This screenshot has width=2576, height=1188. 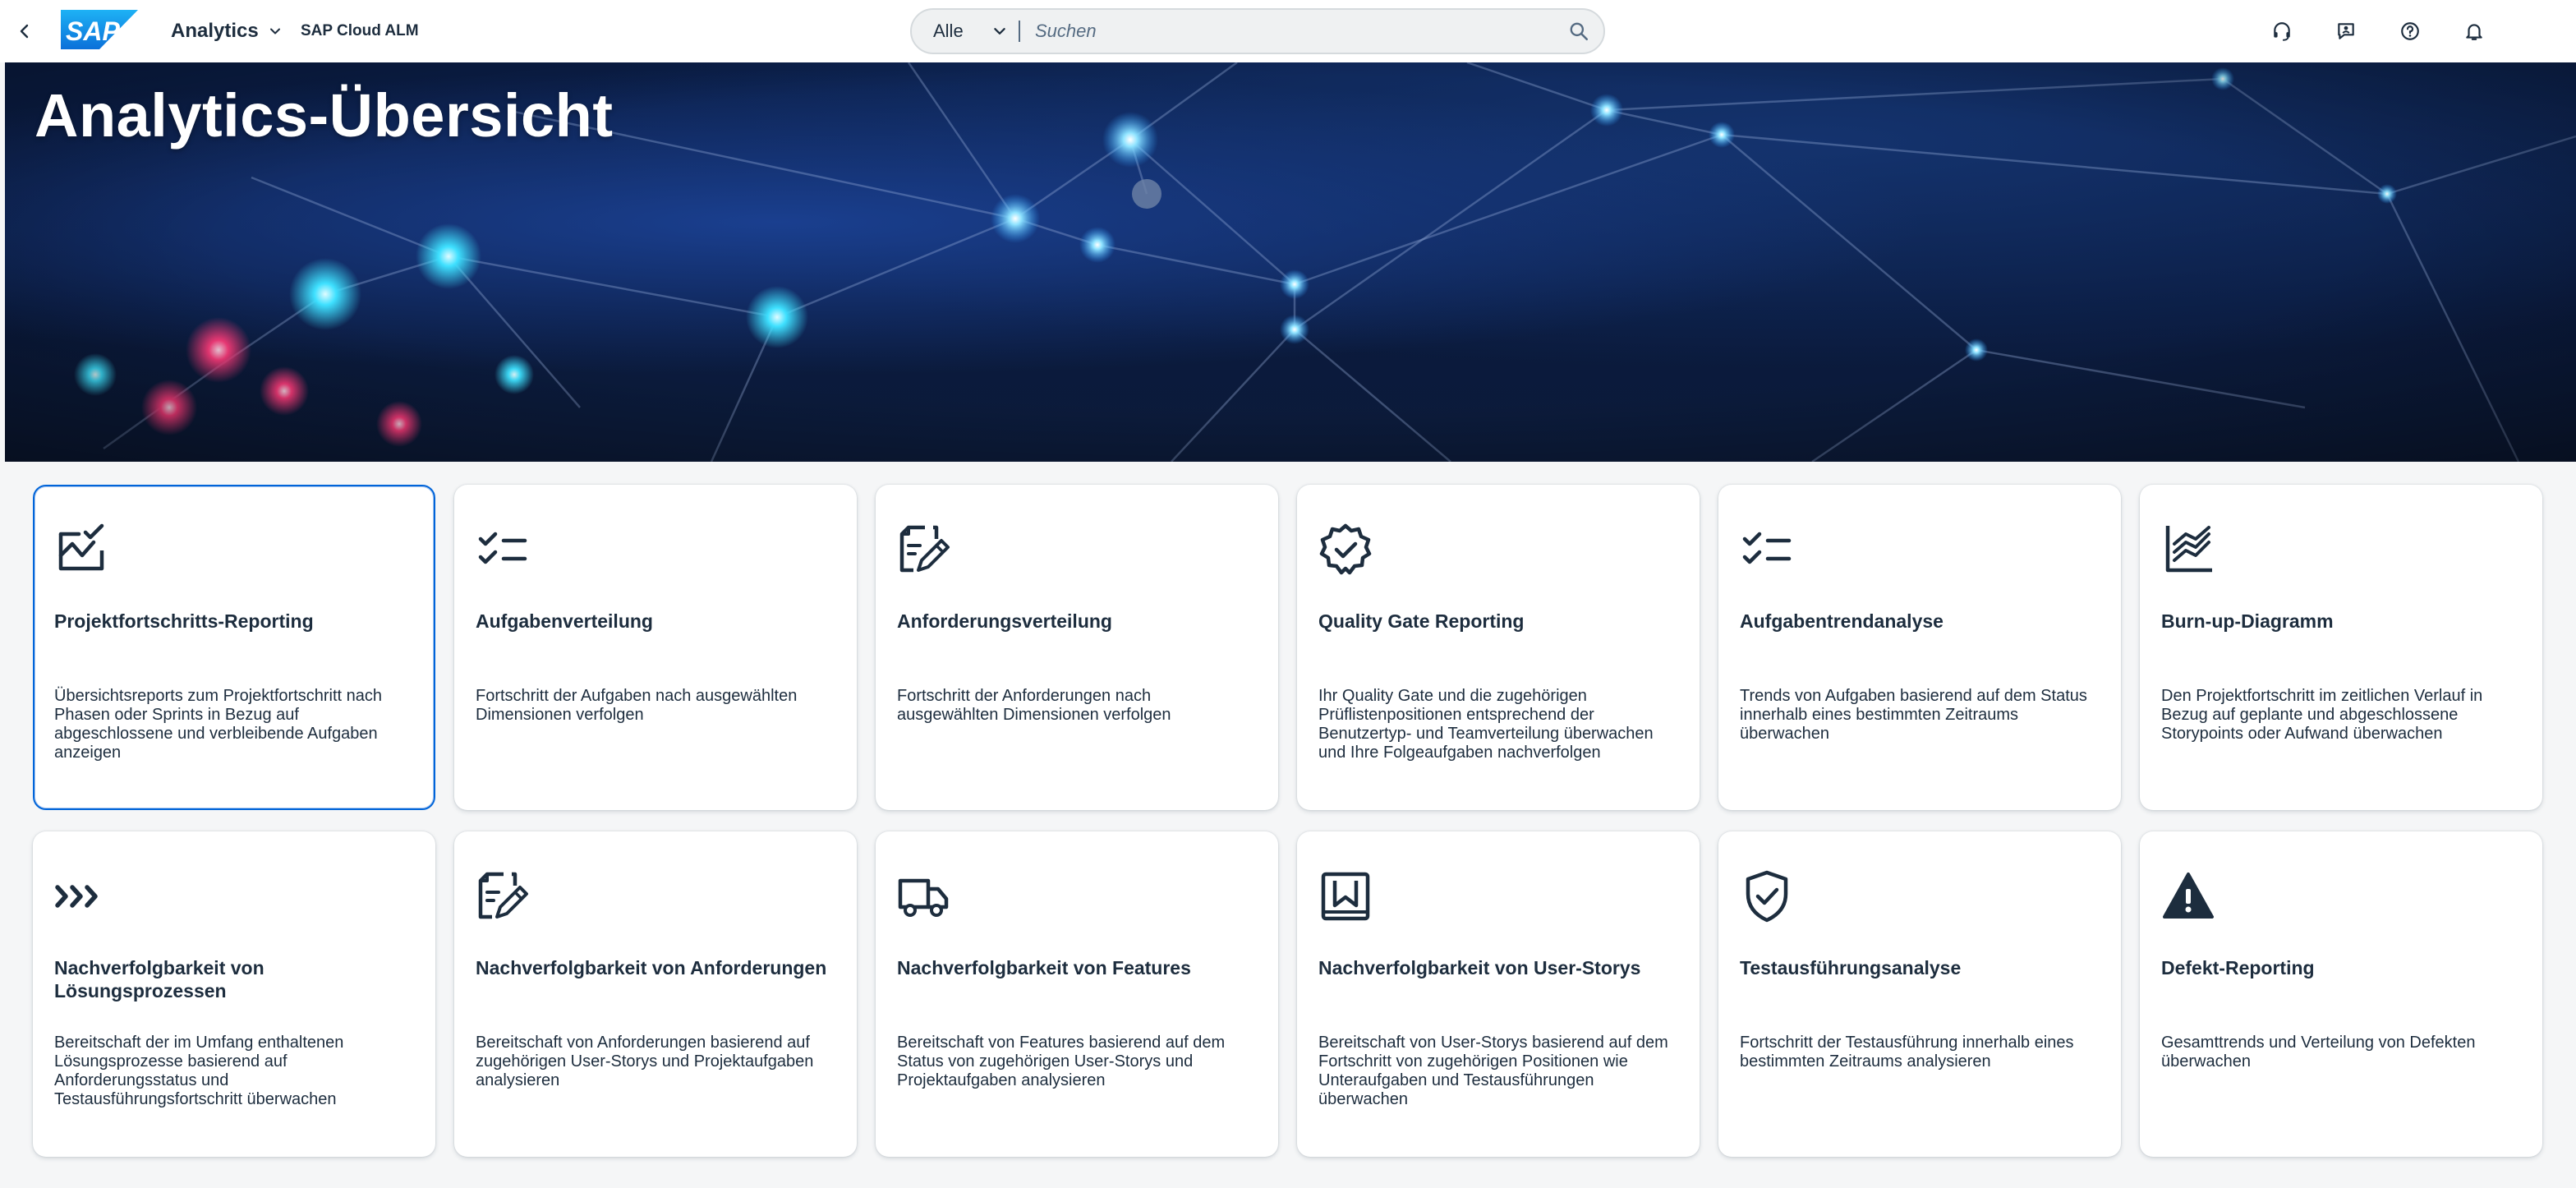 I want to click on tile-title: Quality Gate Reporting, so click(x=1421, y=621).